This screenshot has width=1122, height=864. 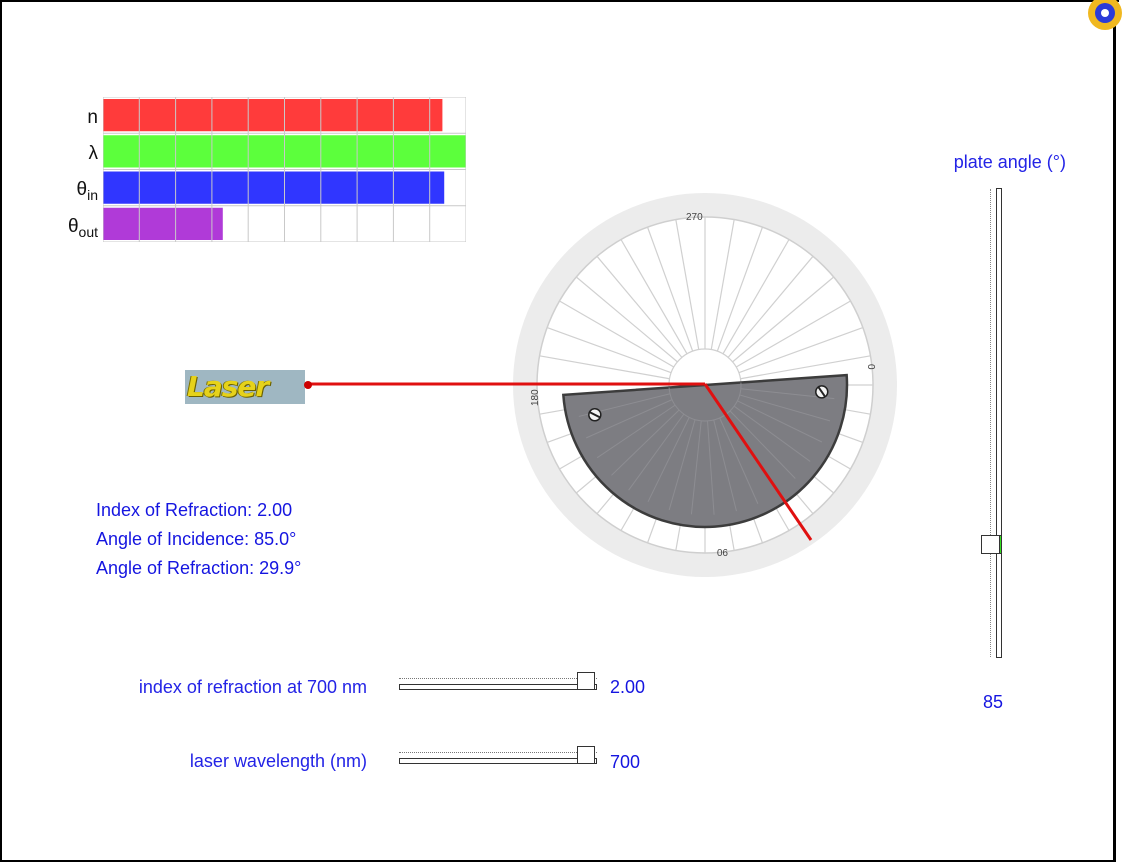 I want to click on laser-label: Laser, so click(x=228, y=386).